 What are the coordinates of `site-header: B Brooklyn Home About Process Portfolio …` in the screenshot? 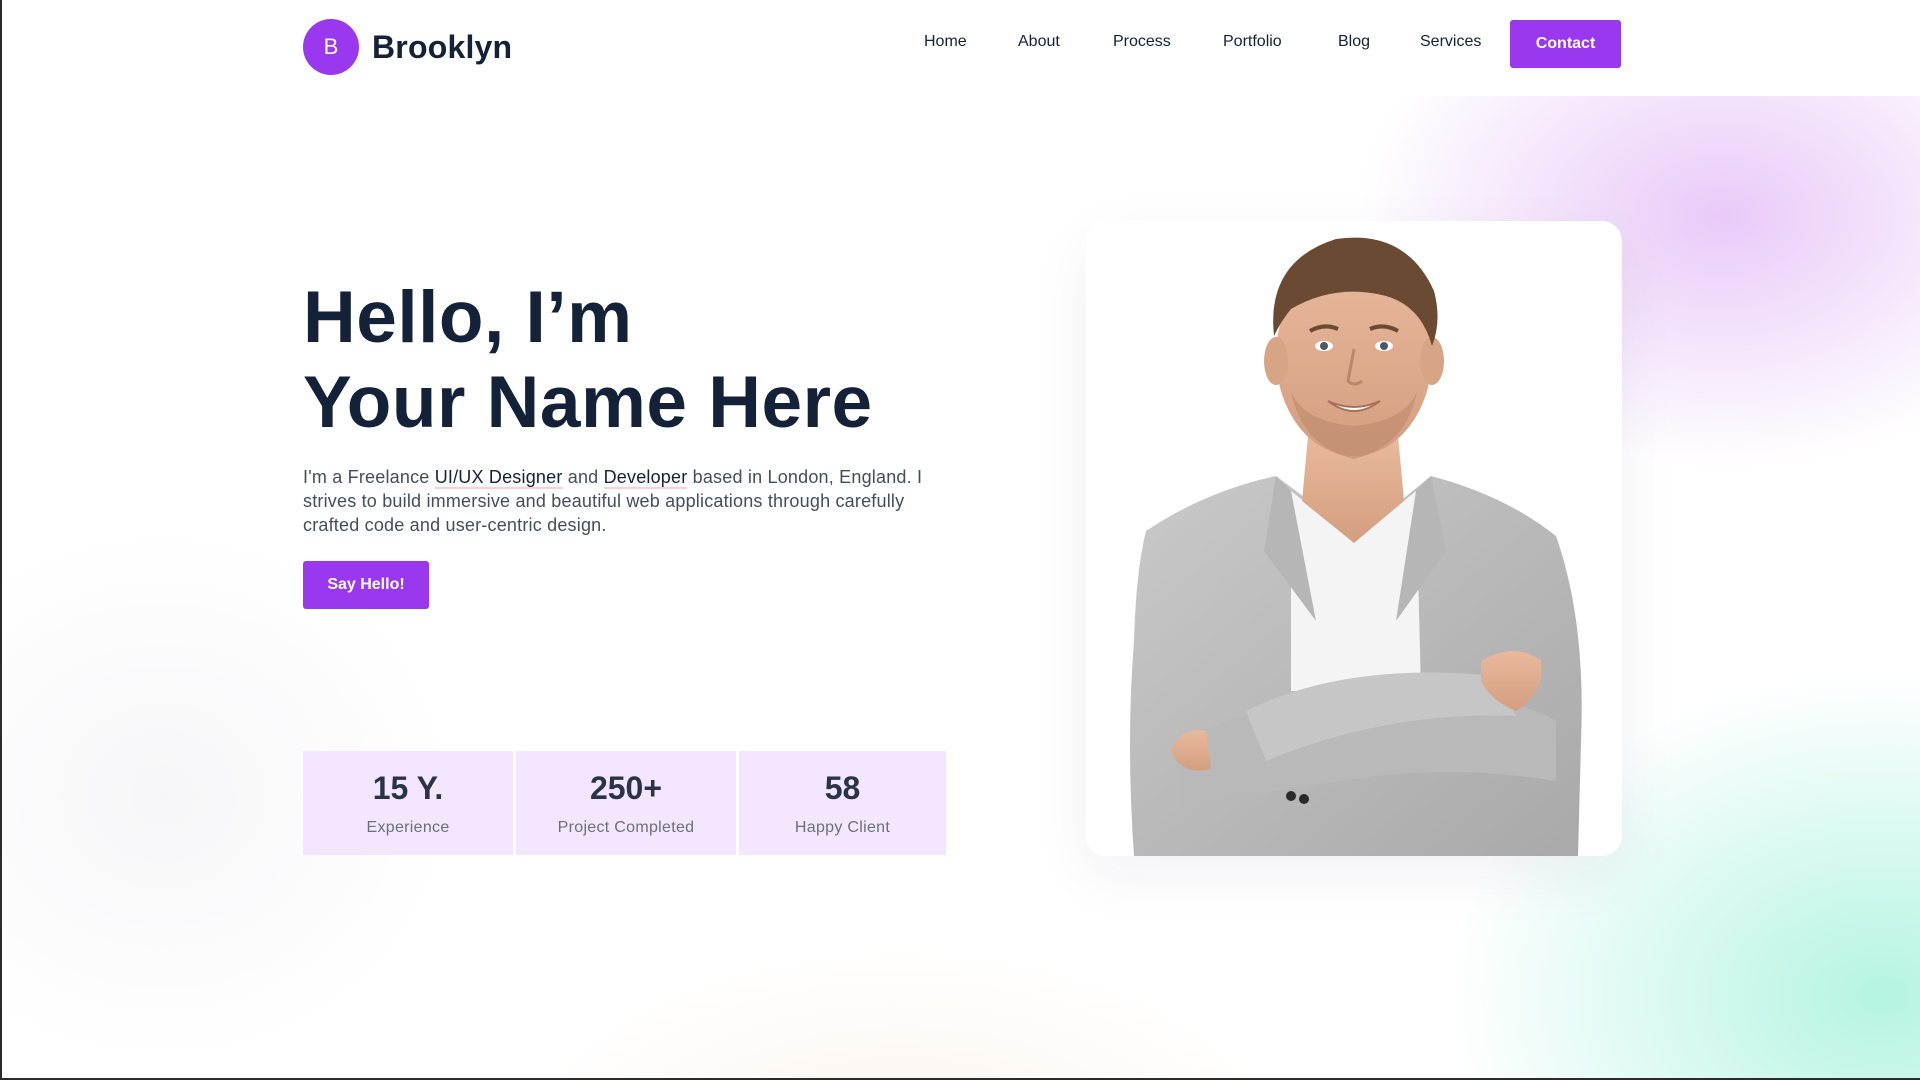 It's located at (961, 48).